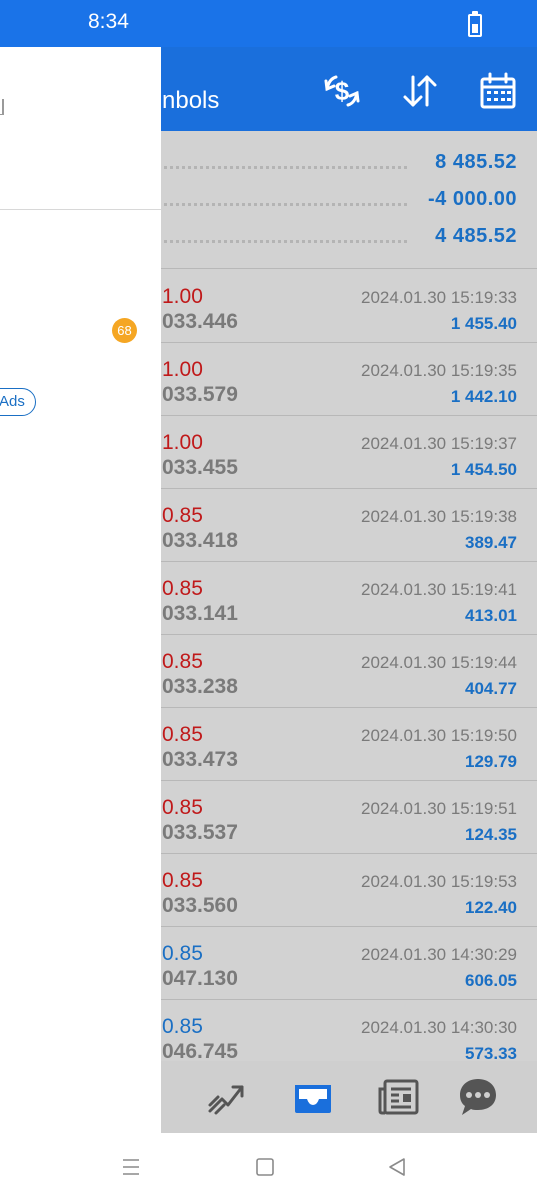 This screenshot has width=537, height=1200. I want to click on deal-date: 2024.01.30 15:19:41, so click(439, 589).